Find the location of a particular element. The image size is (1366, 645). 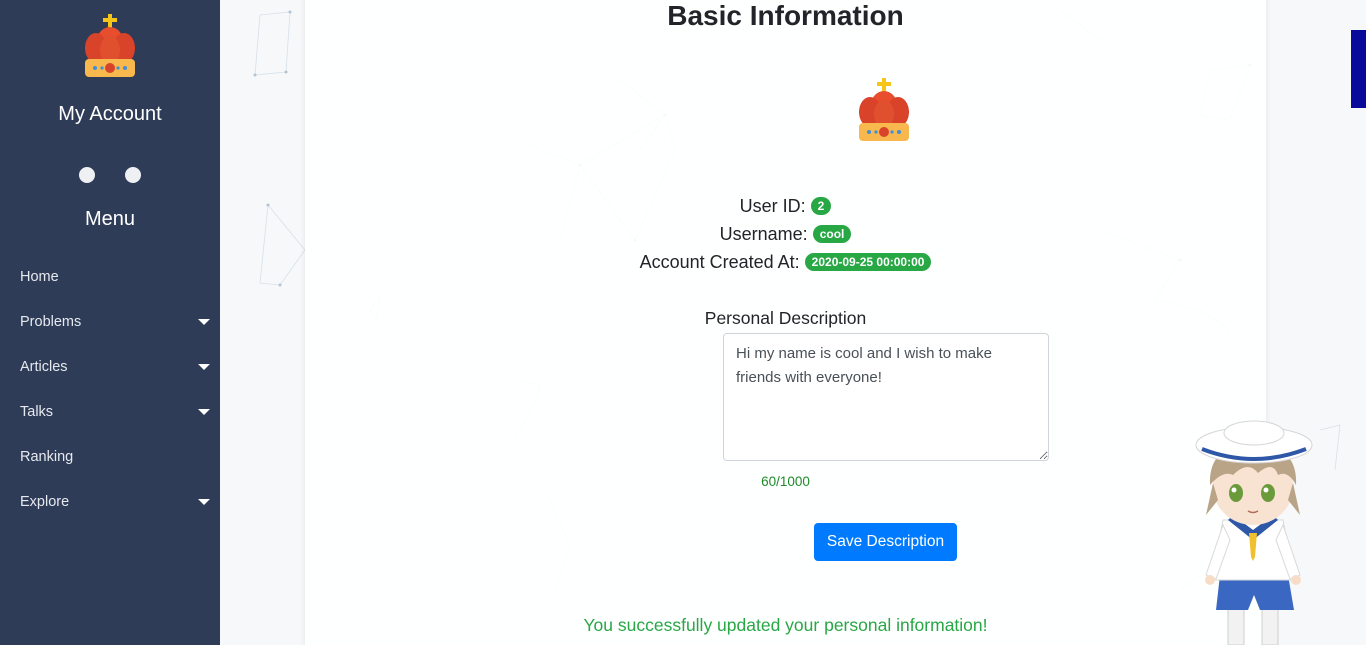

sidebar-item-label: Home is located at coordinates (39, 277).